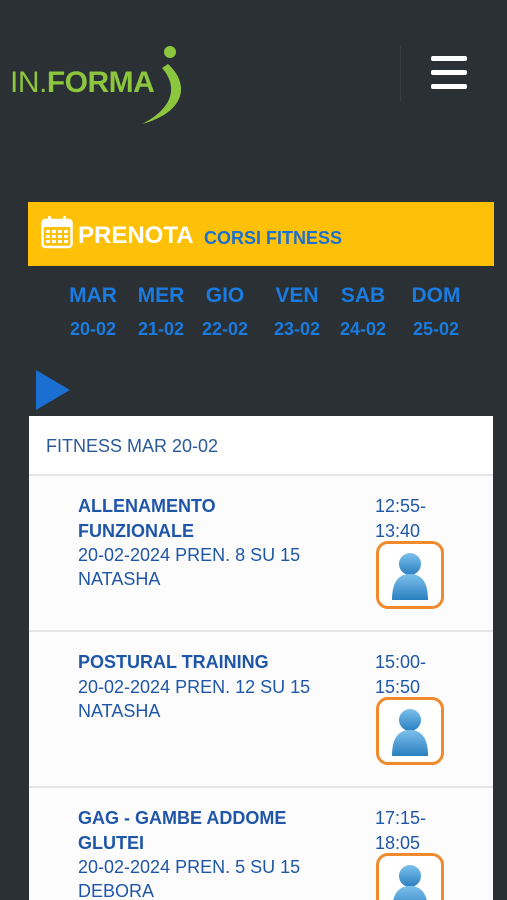 The height and width of the screenshot is (900, 507). I want to click on day-date: 24-02, so click(363, 329).